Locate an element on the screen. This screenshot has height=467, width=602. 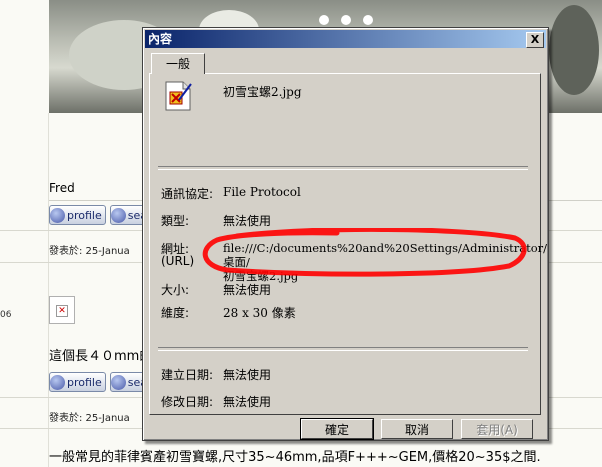
dimension-value: 28 x 30 像素 is located at coordinates (259, 313).